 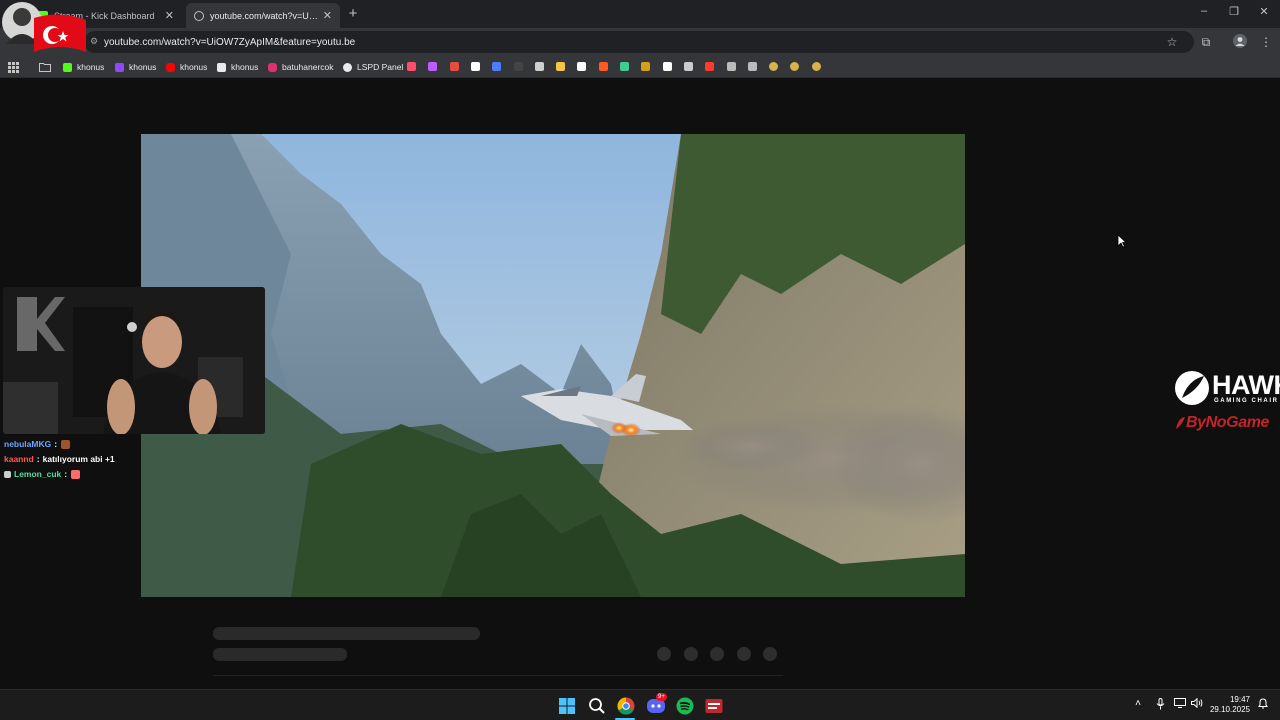 What do you see at coordinates (1172, 42) in the screenshot?
I see `bookmark-star-icon: ☆` at bounding box center [1172, 42].